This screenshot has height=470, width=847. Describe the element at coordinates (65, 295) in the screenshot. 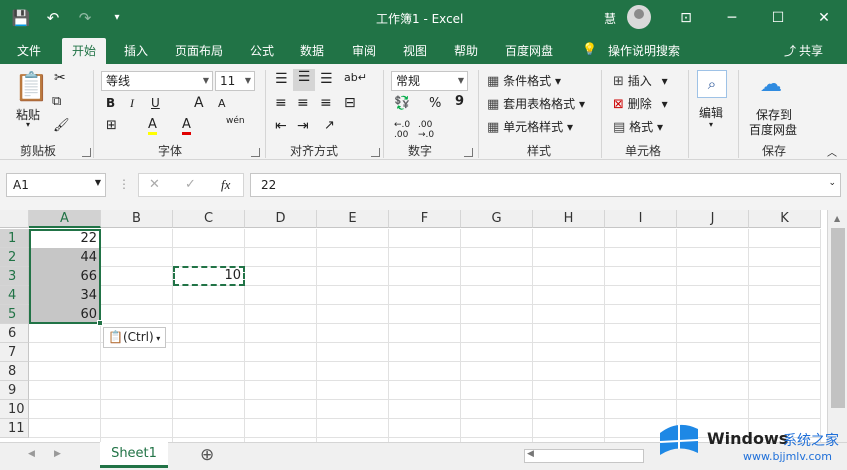

I see `cell-a4: 34` at that location.